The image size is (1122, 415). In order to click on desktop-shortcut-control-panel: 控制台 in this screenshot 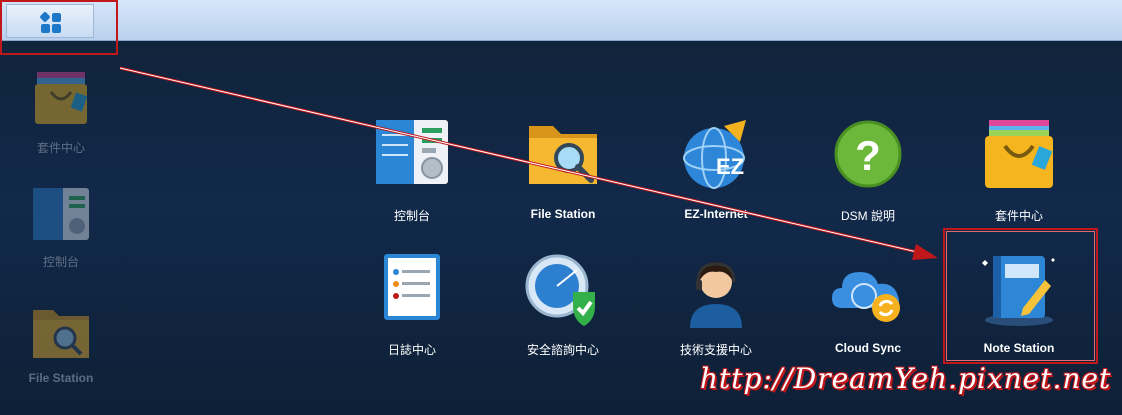, I will do `click(61, 228)`.